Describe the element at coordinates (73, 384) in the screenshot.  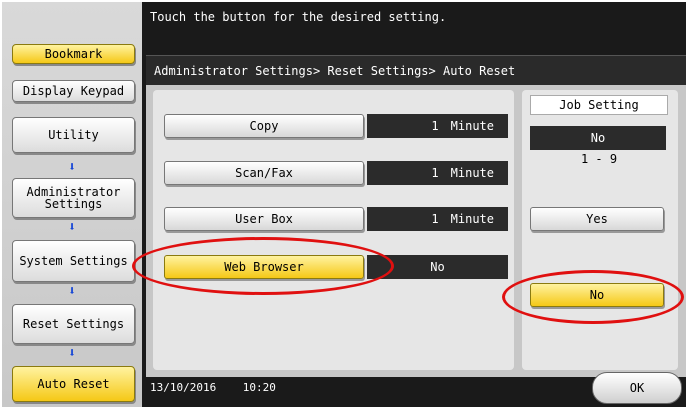
I see `auto-reset-button: Auto Reset` at that location.